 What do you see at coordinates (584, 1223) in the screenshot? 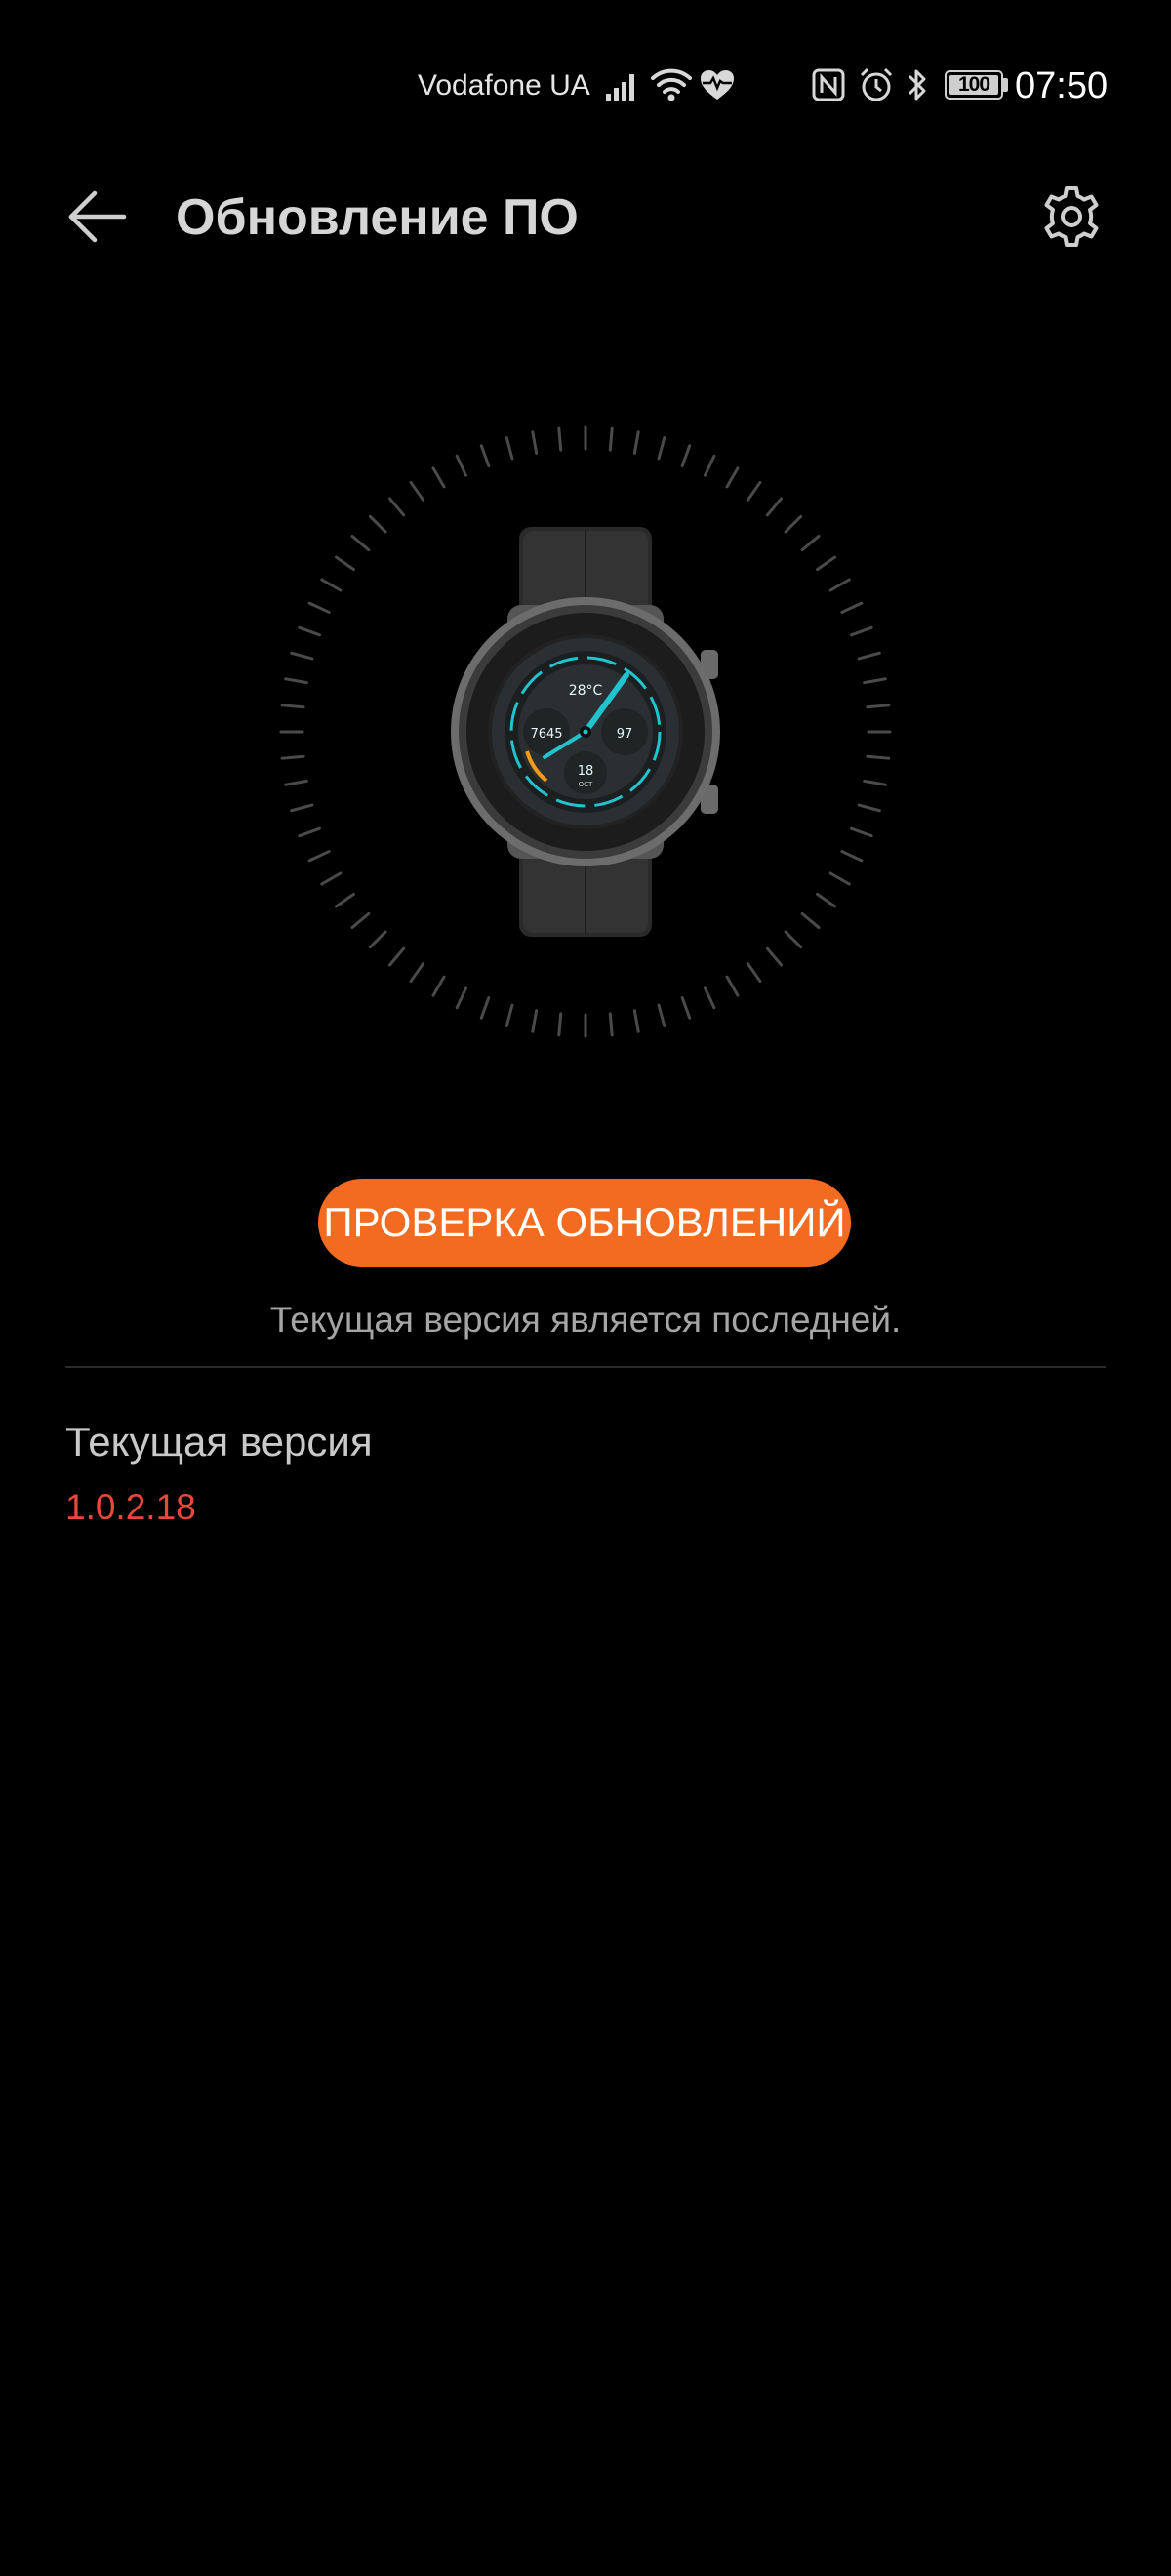
I see `check-updates-button: ПРОВЕРКА ОБНОВЛЕНИЙ` at bounding box center [584, 1223].